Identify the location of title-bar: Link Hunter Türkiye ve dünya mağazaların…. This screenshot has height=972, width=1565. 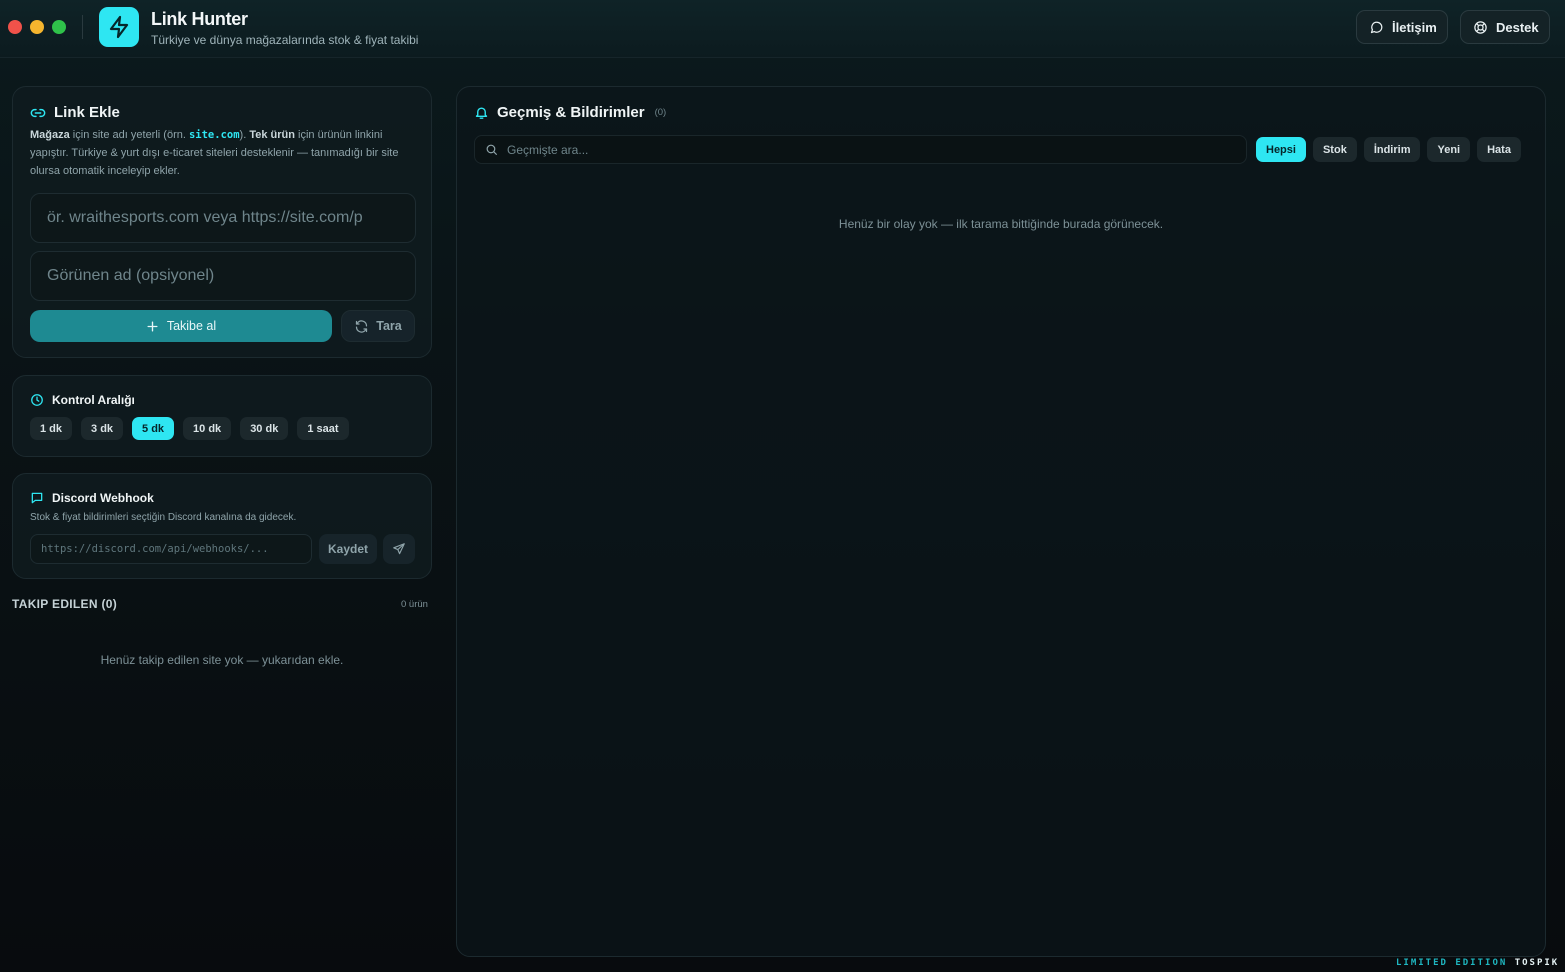
(782, 29).